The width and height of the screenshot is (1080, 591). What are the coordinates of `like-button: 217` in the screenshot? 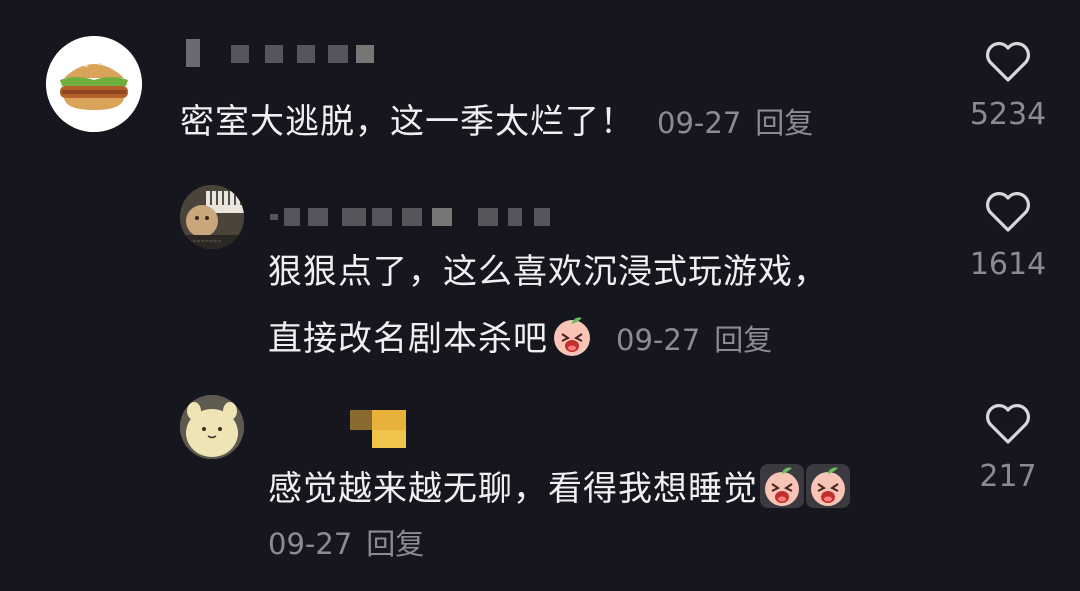 It's located at (1008, 448).